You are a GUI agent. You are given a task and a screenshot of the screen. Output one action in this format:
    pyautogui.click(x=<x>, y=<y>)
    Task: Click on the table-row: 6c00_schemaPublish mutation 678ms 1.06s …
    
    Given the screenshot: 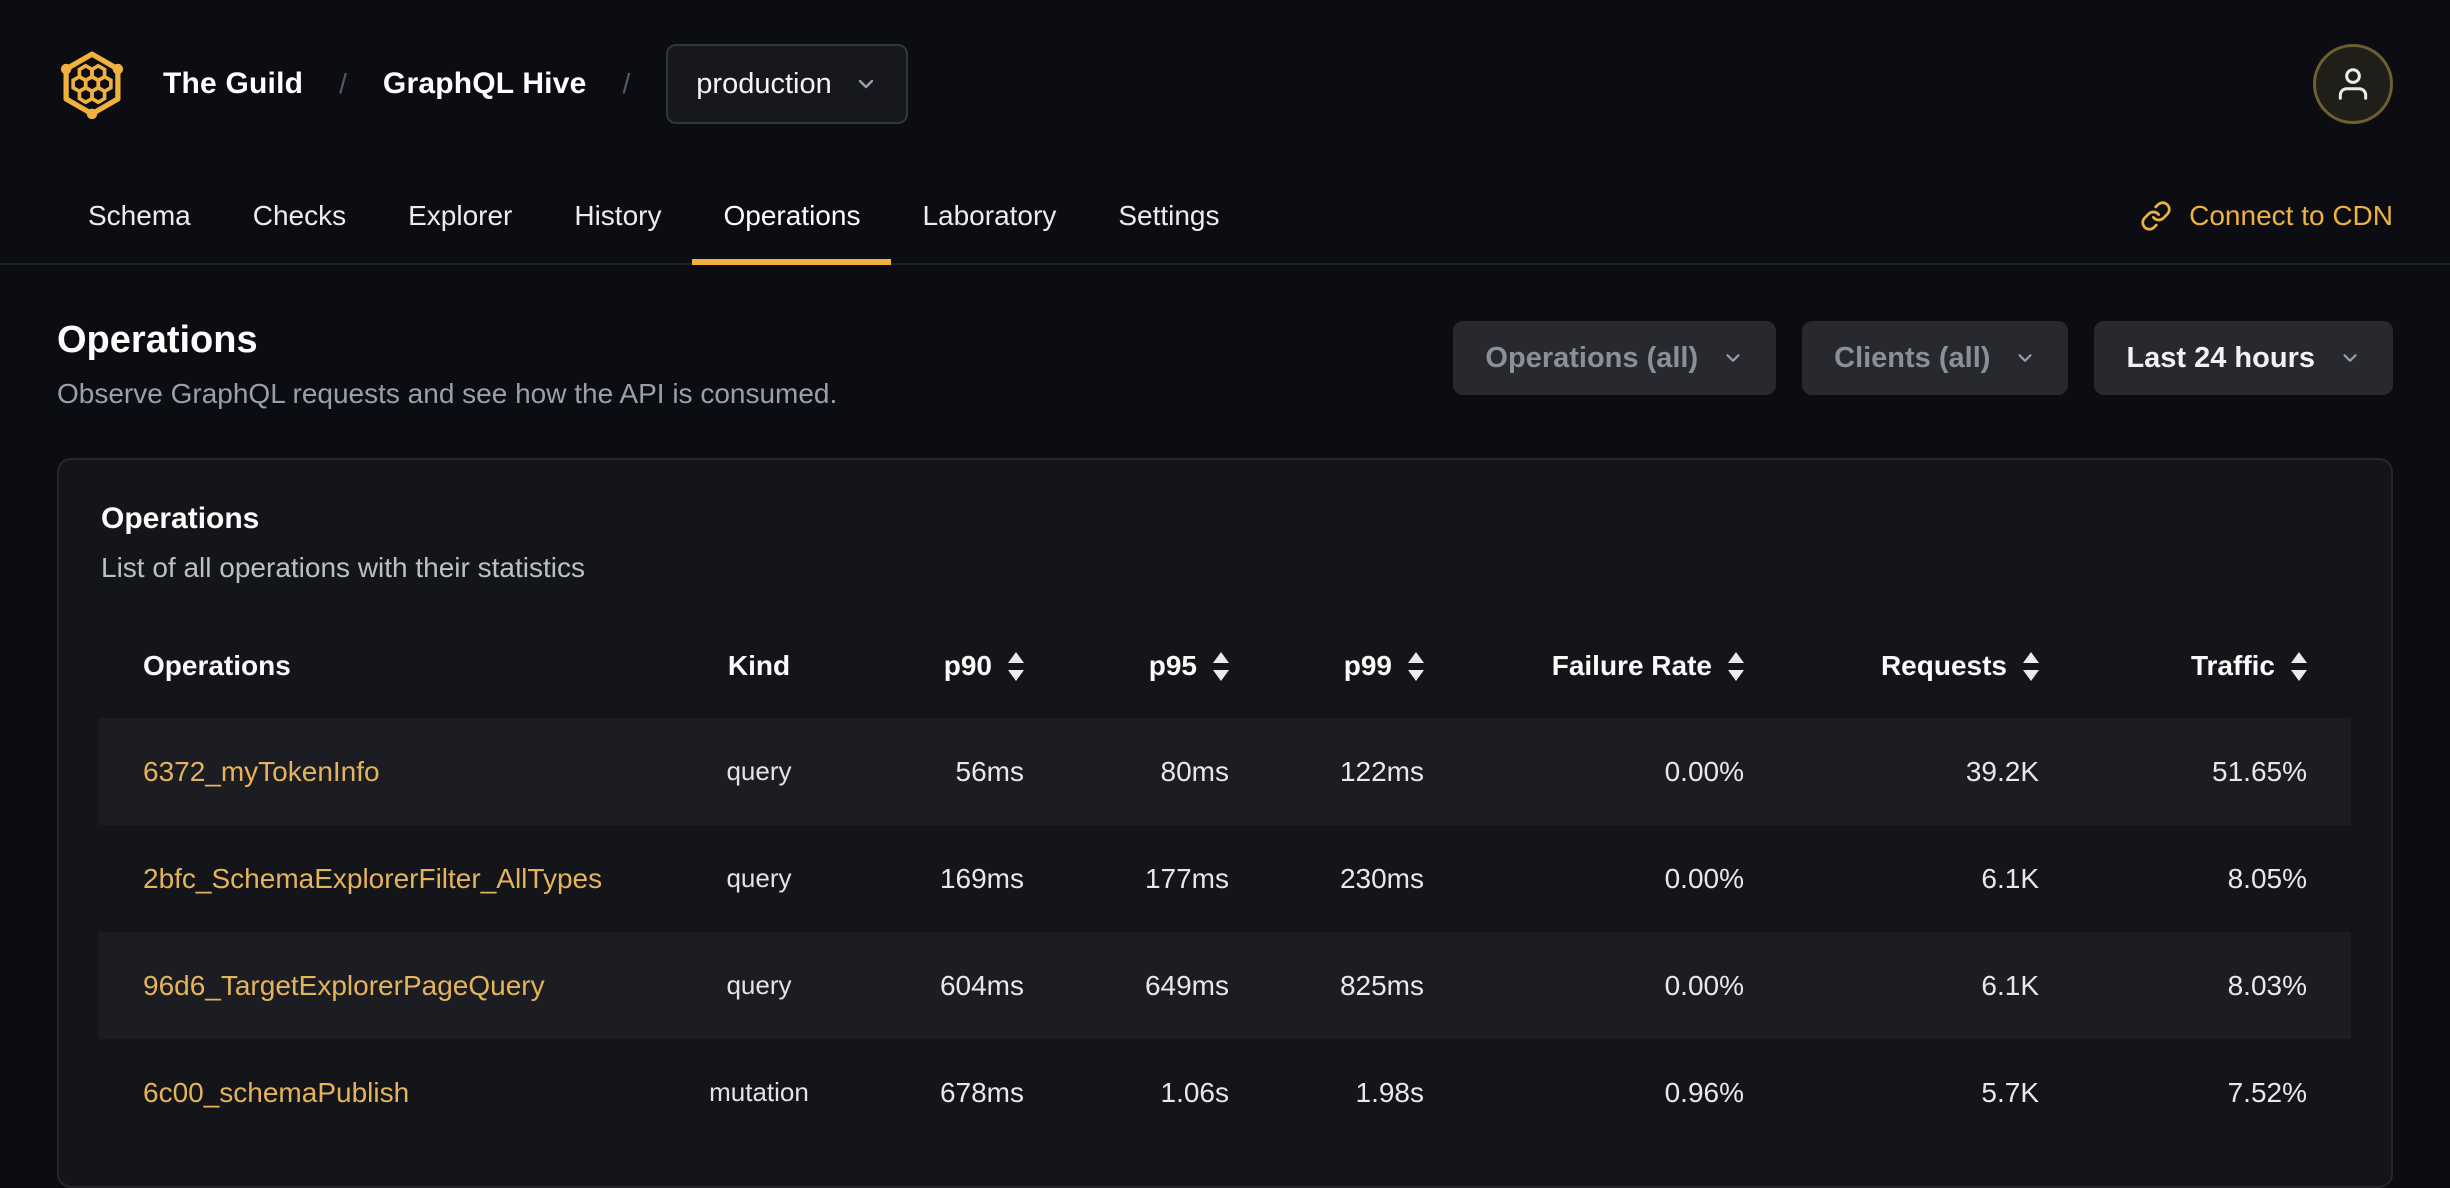 What is the action you would take?
    pyautogui.click(x=1225, y=1092)
    